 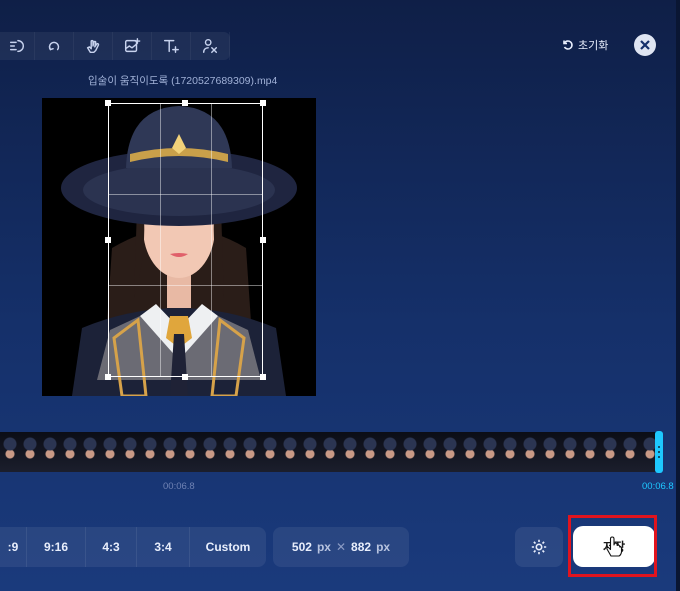 I want to click on crop-handle-right, so click(x=263, y=240).